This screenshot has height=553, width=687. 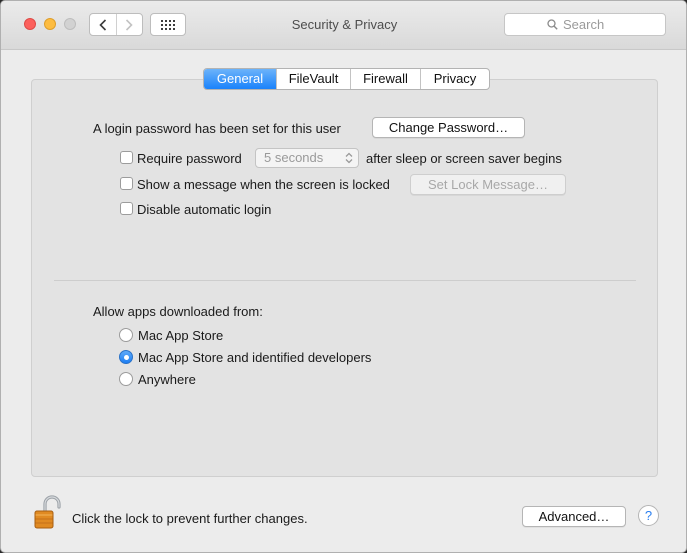 What do you see at coordinates (48, 512) in the screenshot?
I see `open-padlock-icon` at bounding box center [48, 512].